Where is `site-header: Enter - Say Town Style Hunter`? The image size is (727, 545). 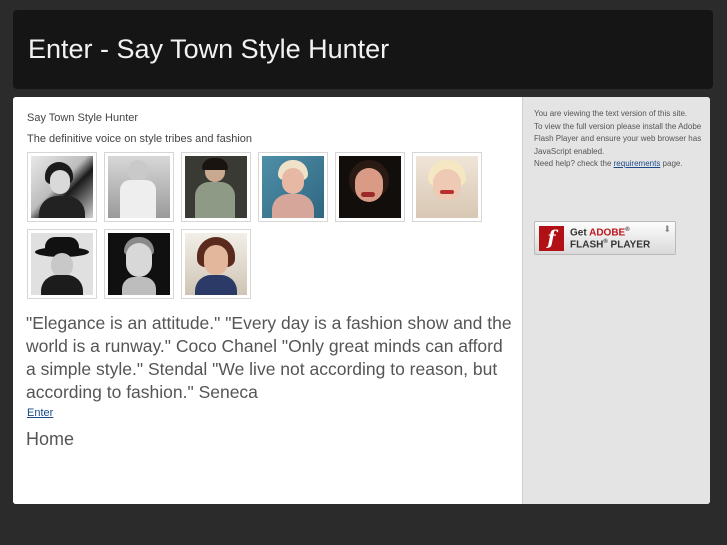
site-header: Enter - Say Town Style Hunter is located at coordinates (363, 49).